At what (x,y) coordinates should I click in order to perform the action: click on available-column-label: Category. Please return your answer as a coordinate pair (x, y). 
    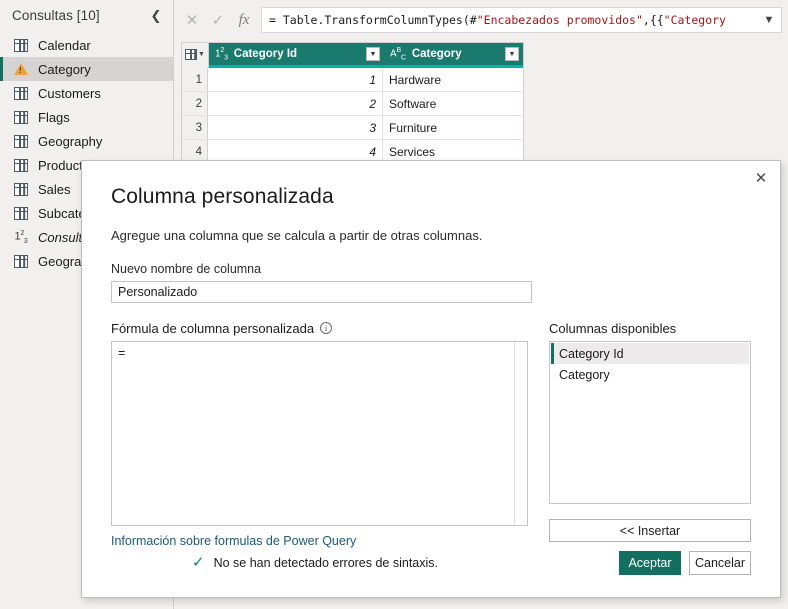
    Looking at the image, I should click on (584, 374).